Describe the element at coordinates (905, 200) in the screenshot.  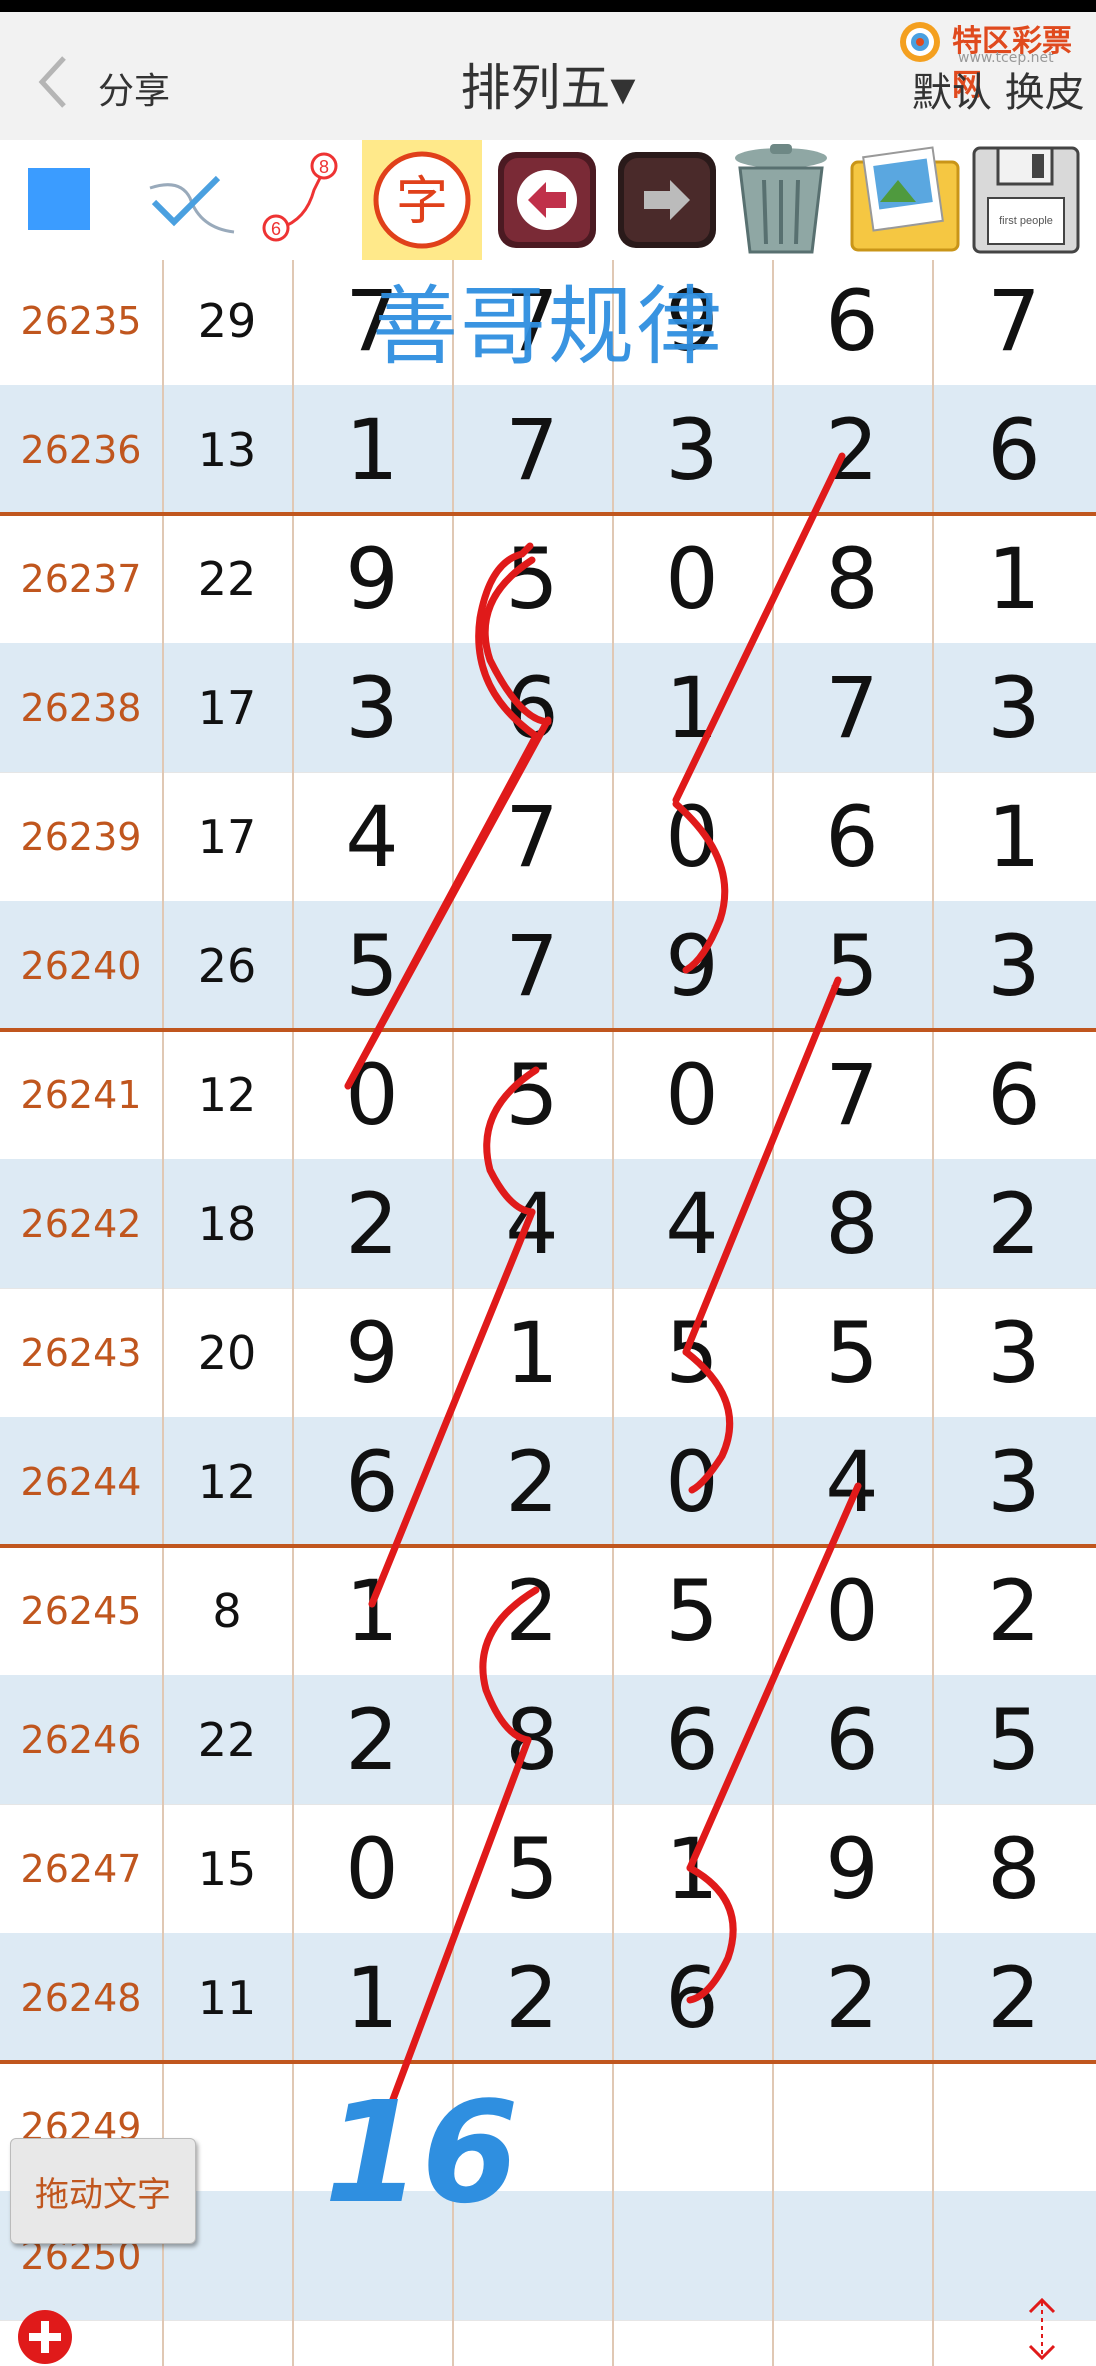
I see `image-icon` at that location.